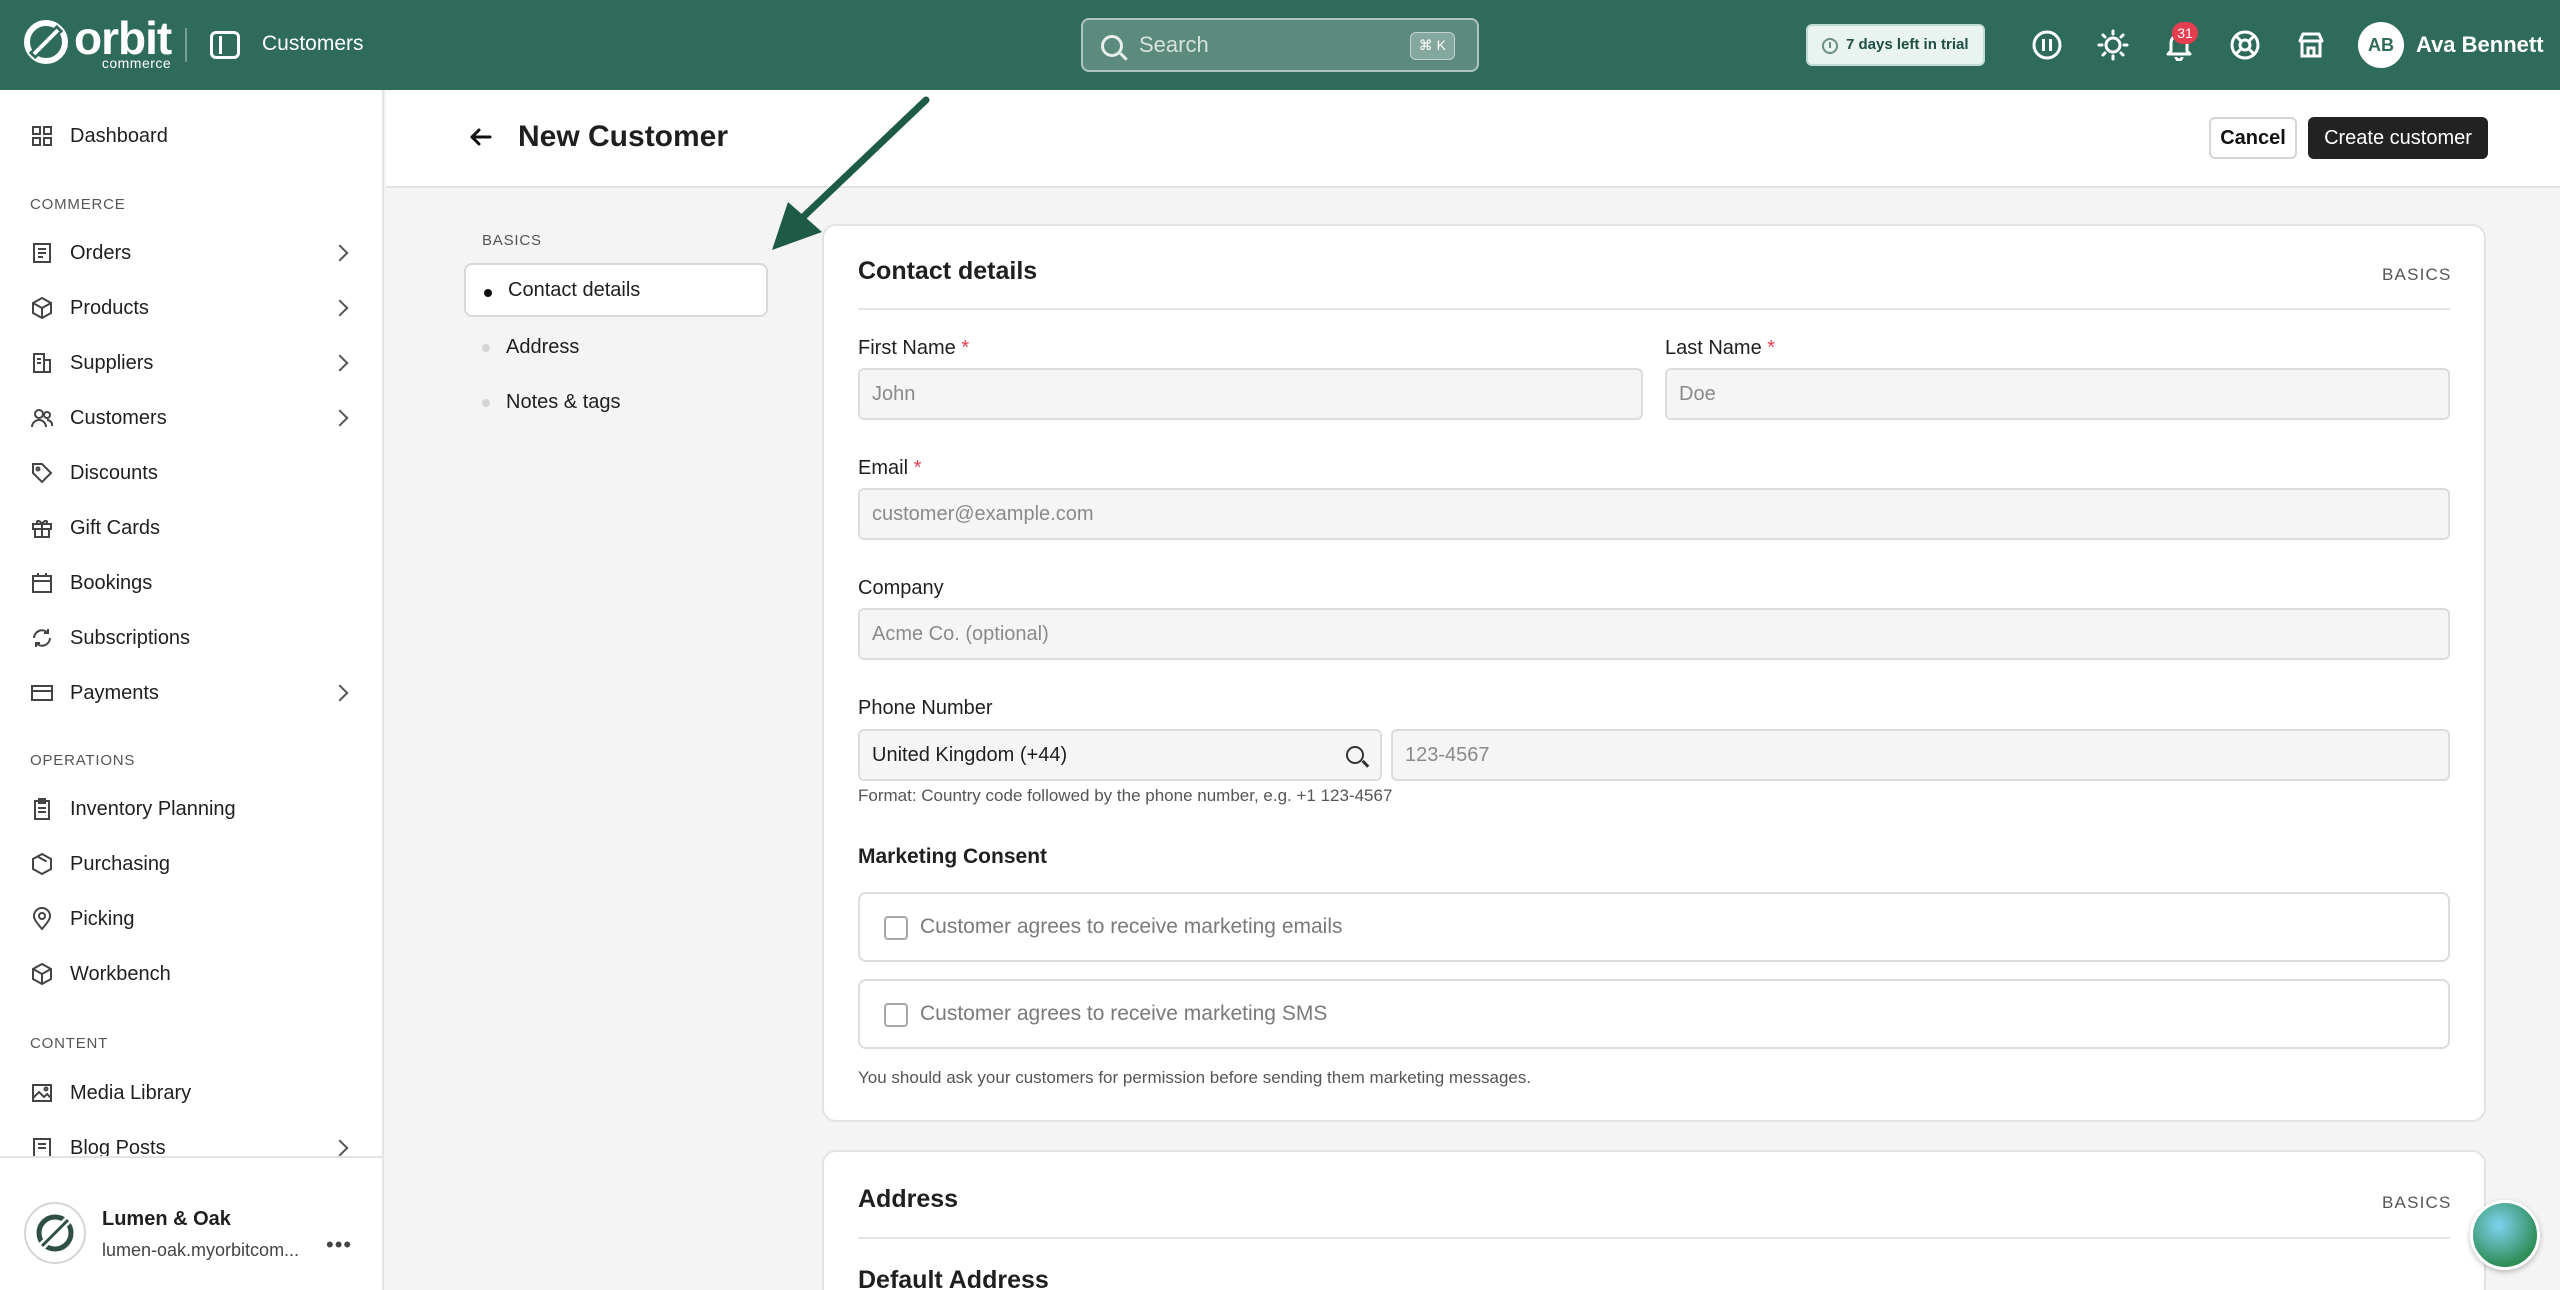 This screenshot has height=1290, width=2560. I want to click on sidebar-item-subscriptions: Subscriptions, so click(191, 638).